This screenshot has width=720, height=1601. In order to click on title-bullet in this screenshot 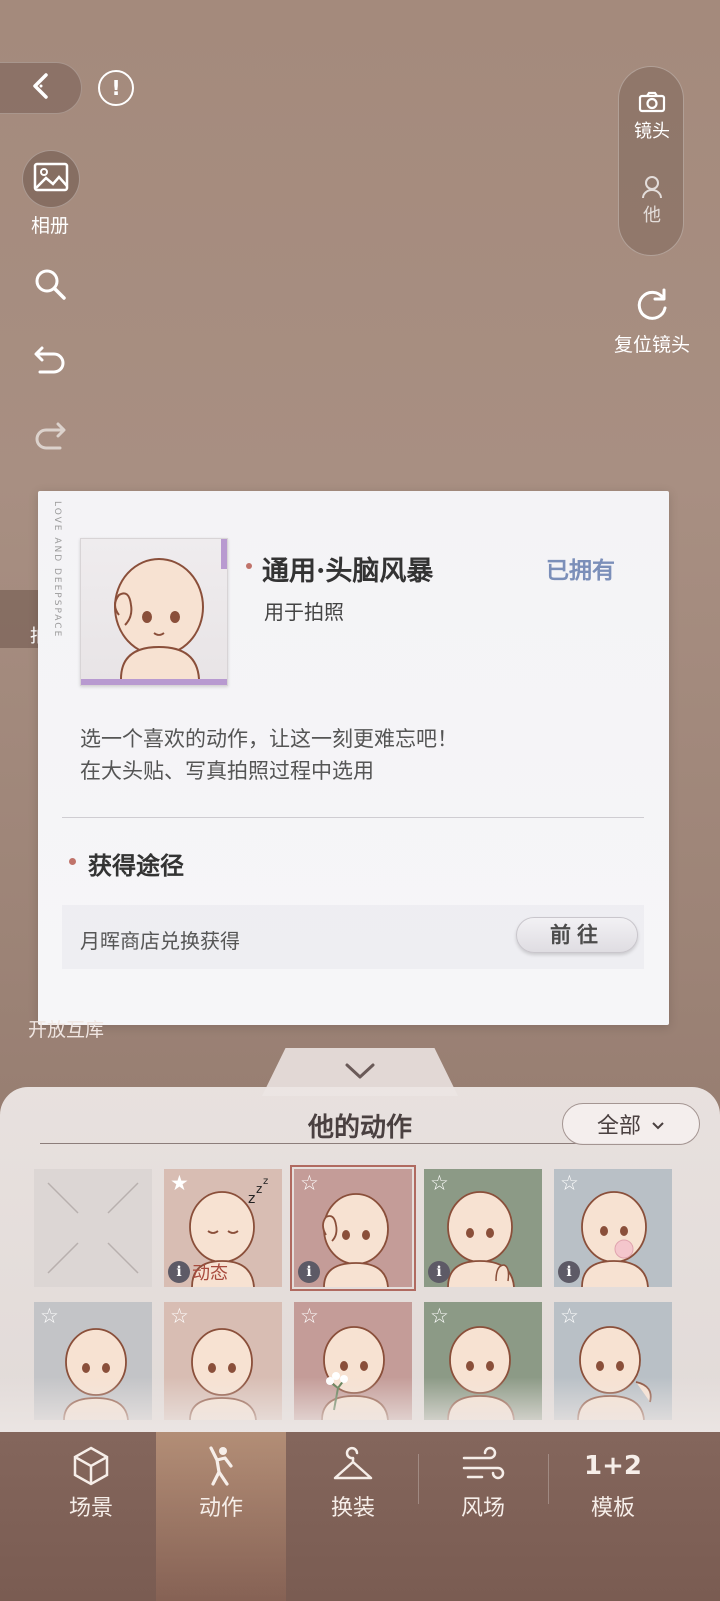, I will do `click(249, 566)`.